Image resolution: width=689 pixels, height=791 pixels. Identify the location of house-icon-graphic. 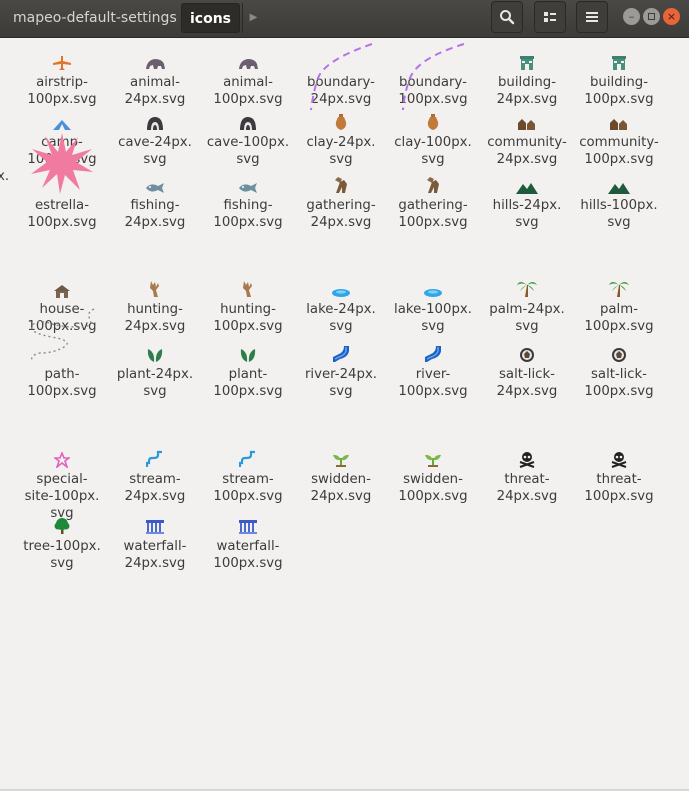
(62, 291).